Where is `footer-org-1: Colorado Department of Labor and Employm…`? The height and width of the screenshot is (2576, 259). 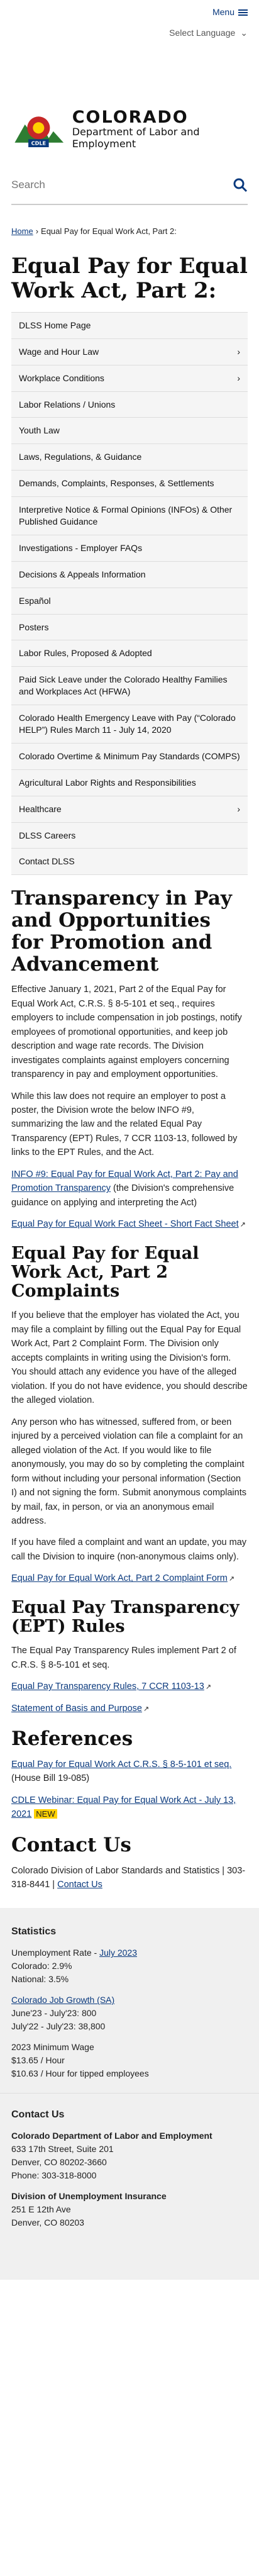 footer-org-1: Colorado Department of Labor and Employm… is located at coordinates (112, 2136).